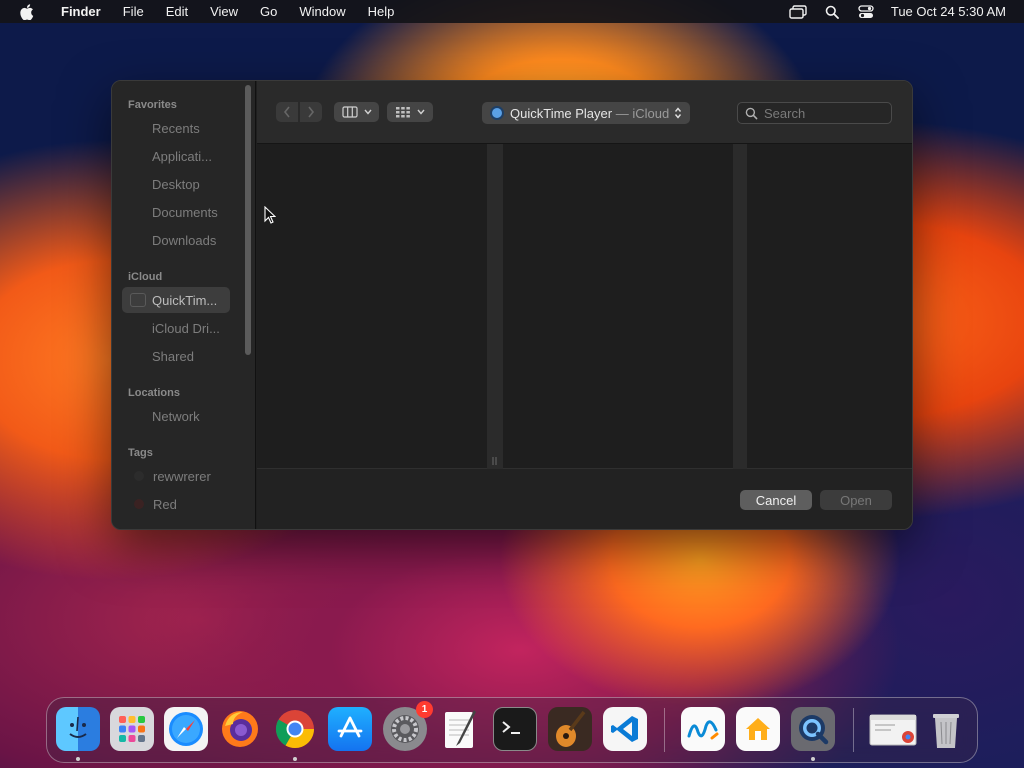 This screenshot has width=1024, height=768. I want to click on sidebar-item-network: Network, so click(176, 416).